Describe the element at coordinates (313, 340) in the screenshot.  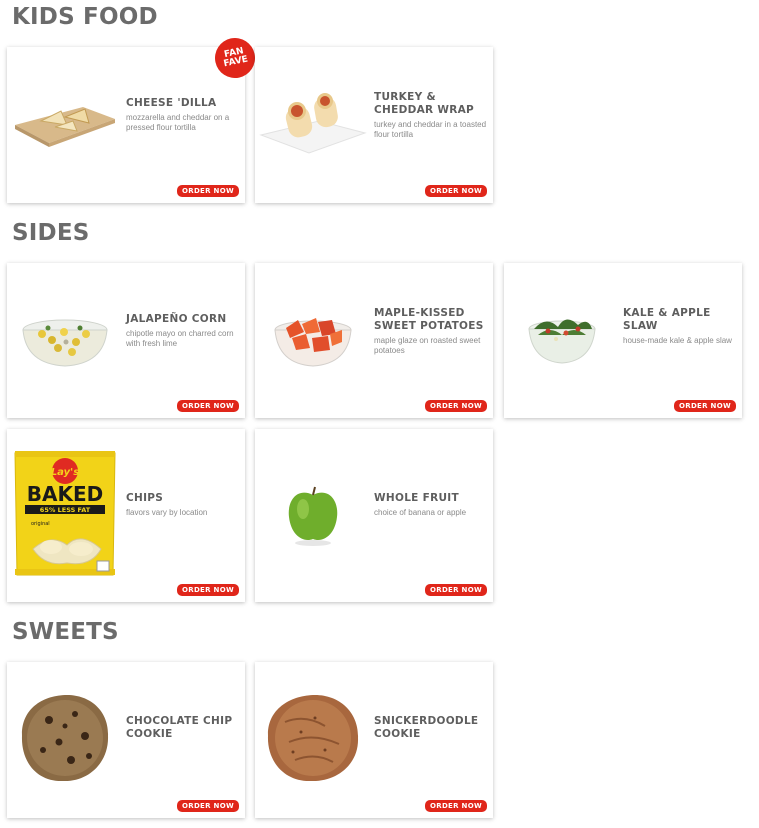
I see `sweet-potatoes-image` at that location.